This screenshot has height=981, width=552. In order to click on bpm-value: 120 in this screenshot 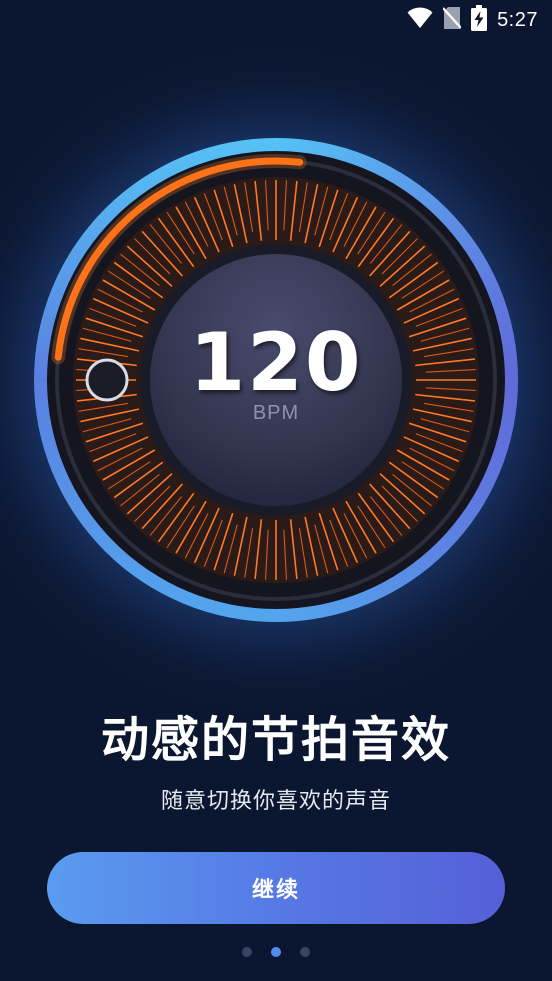, I will do `click(276, 362)`.